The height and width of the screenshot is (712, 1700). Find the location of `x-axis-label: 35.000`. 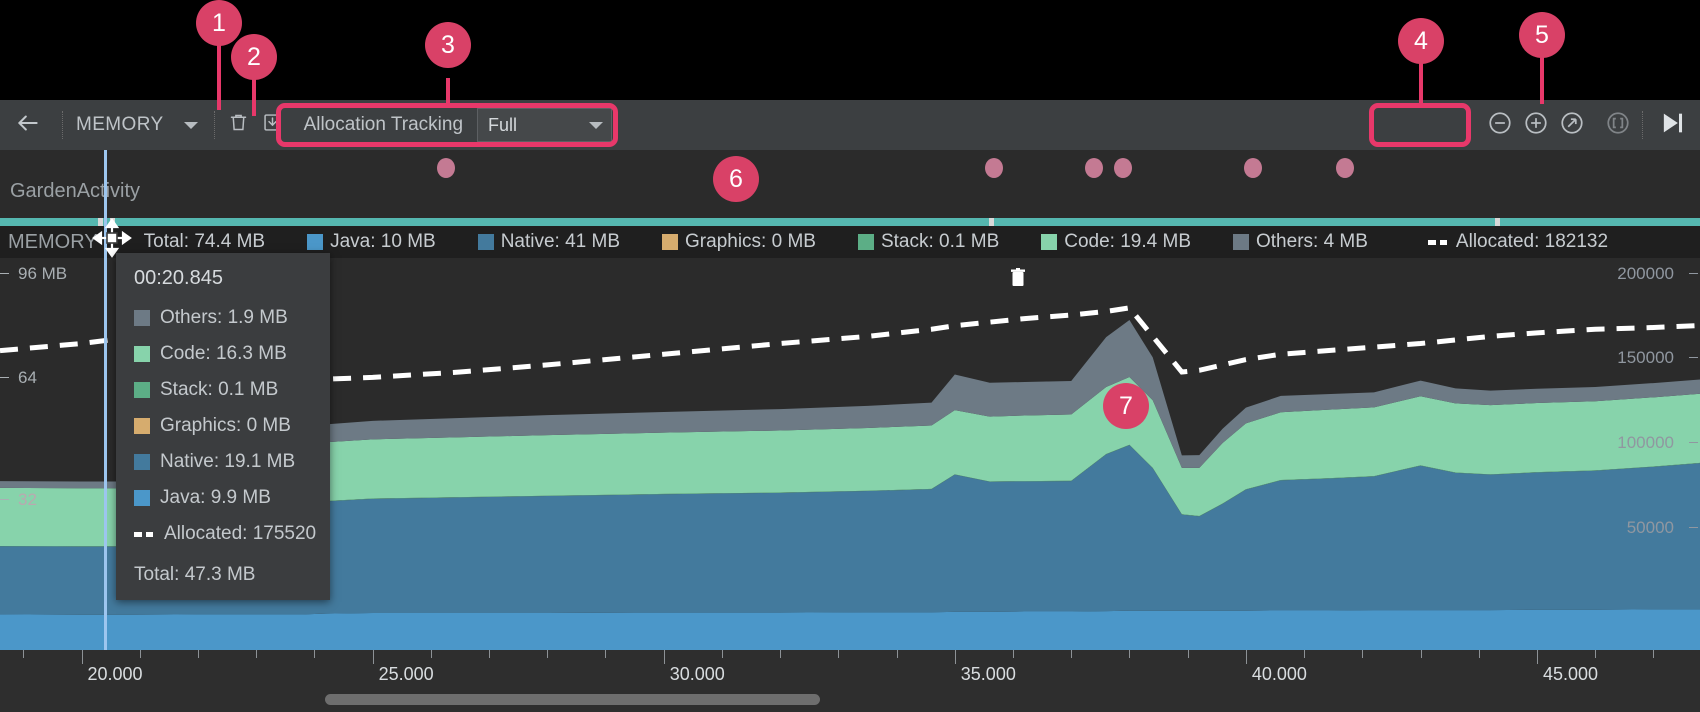

x-axis-label: 35.000 is located at coordinates (988, 674).